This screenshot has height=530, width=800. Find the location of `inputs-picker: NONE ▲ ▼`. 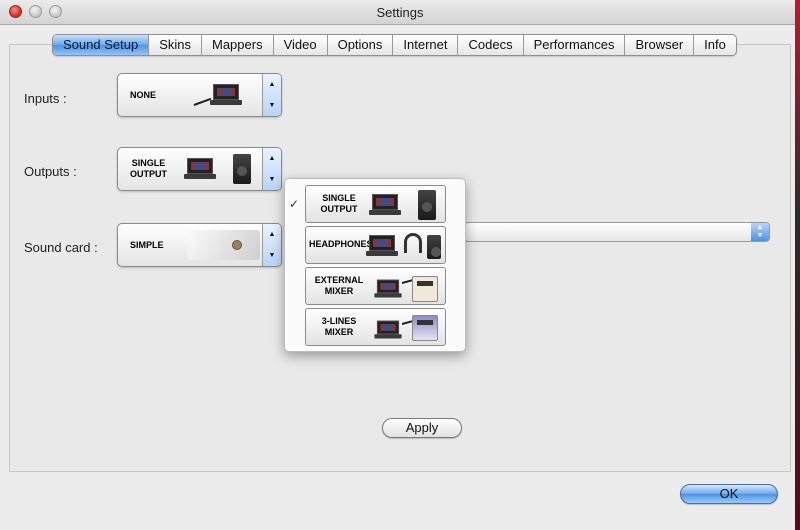

inputs-picker: NONE ▲ ▼ is located at coordinates (199, 95).